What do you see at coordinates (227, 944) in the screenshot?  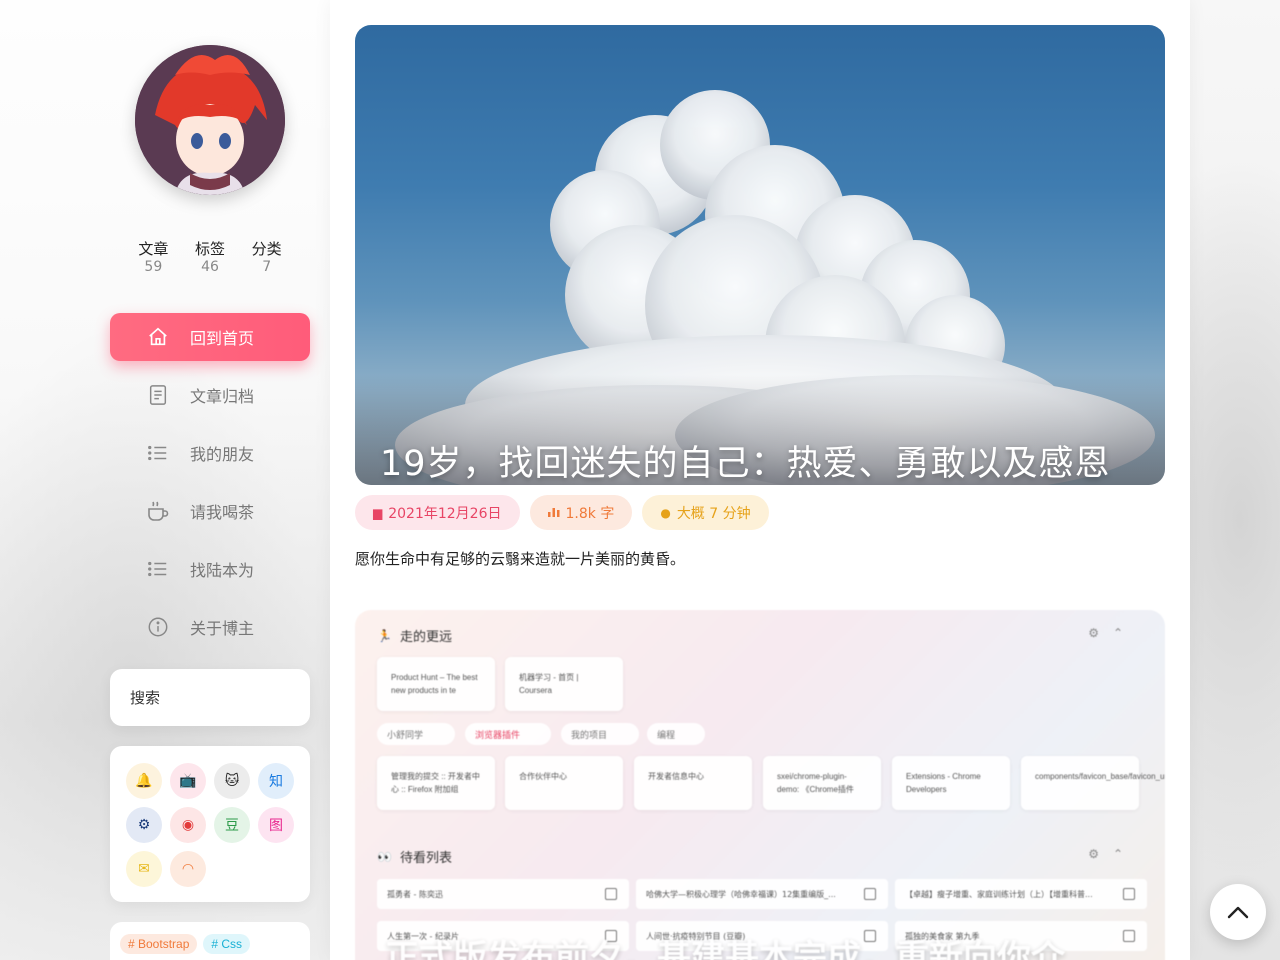 I see `tag-css: # Css` at bounding box center [227, 944].